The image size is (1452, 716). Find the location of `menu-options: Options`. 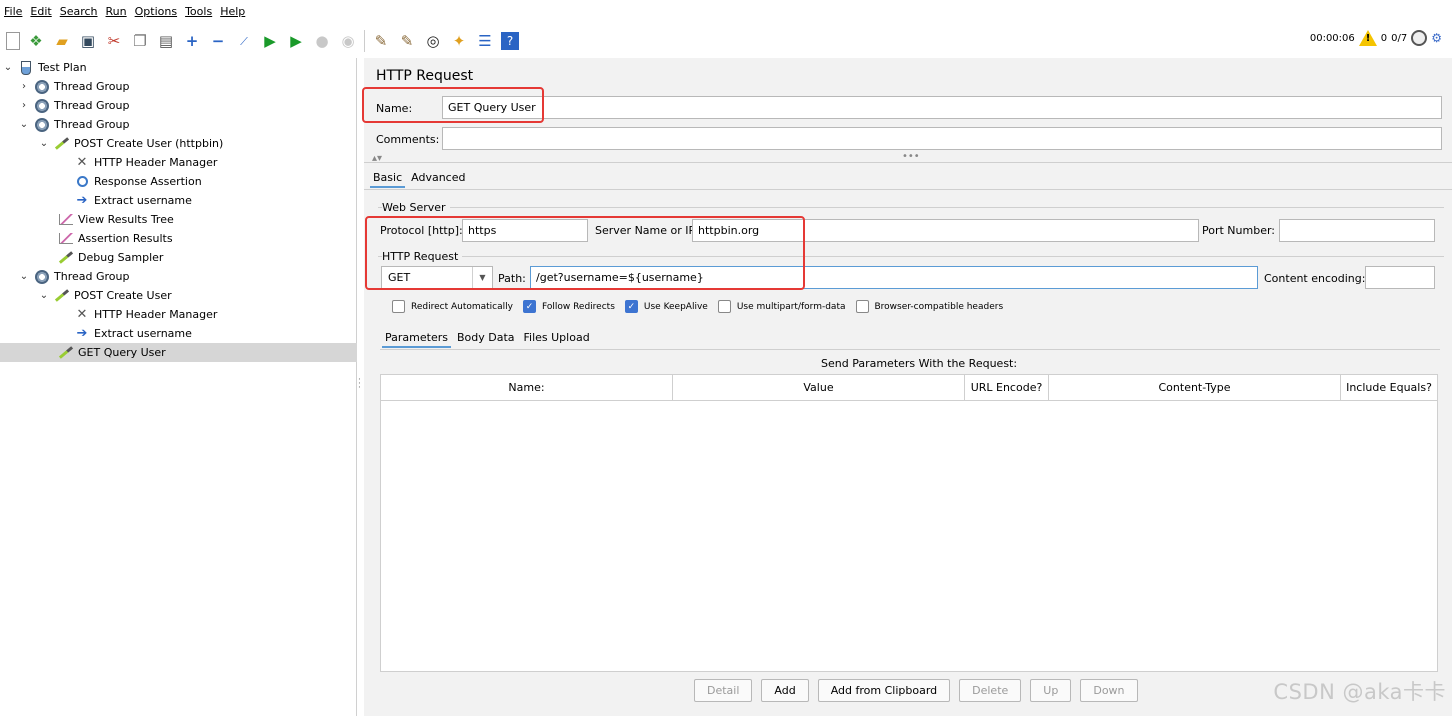

menu-options: Options is located at coordinates (156, 11).